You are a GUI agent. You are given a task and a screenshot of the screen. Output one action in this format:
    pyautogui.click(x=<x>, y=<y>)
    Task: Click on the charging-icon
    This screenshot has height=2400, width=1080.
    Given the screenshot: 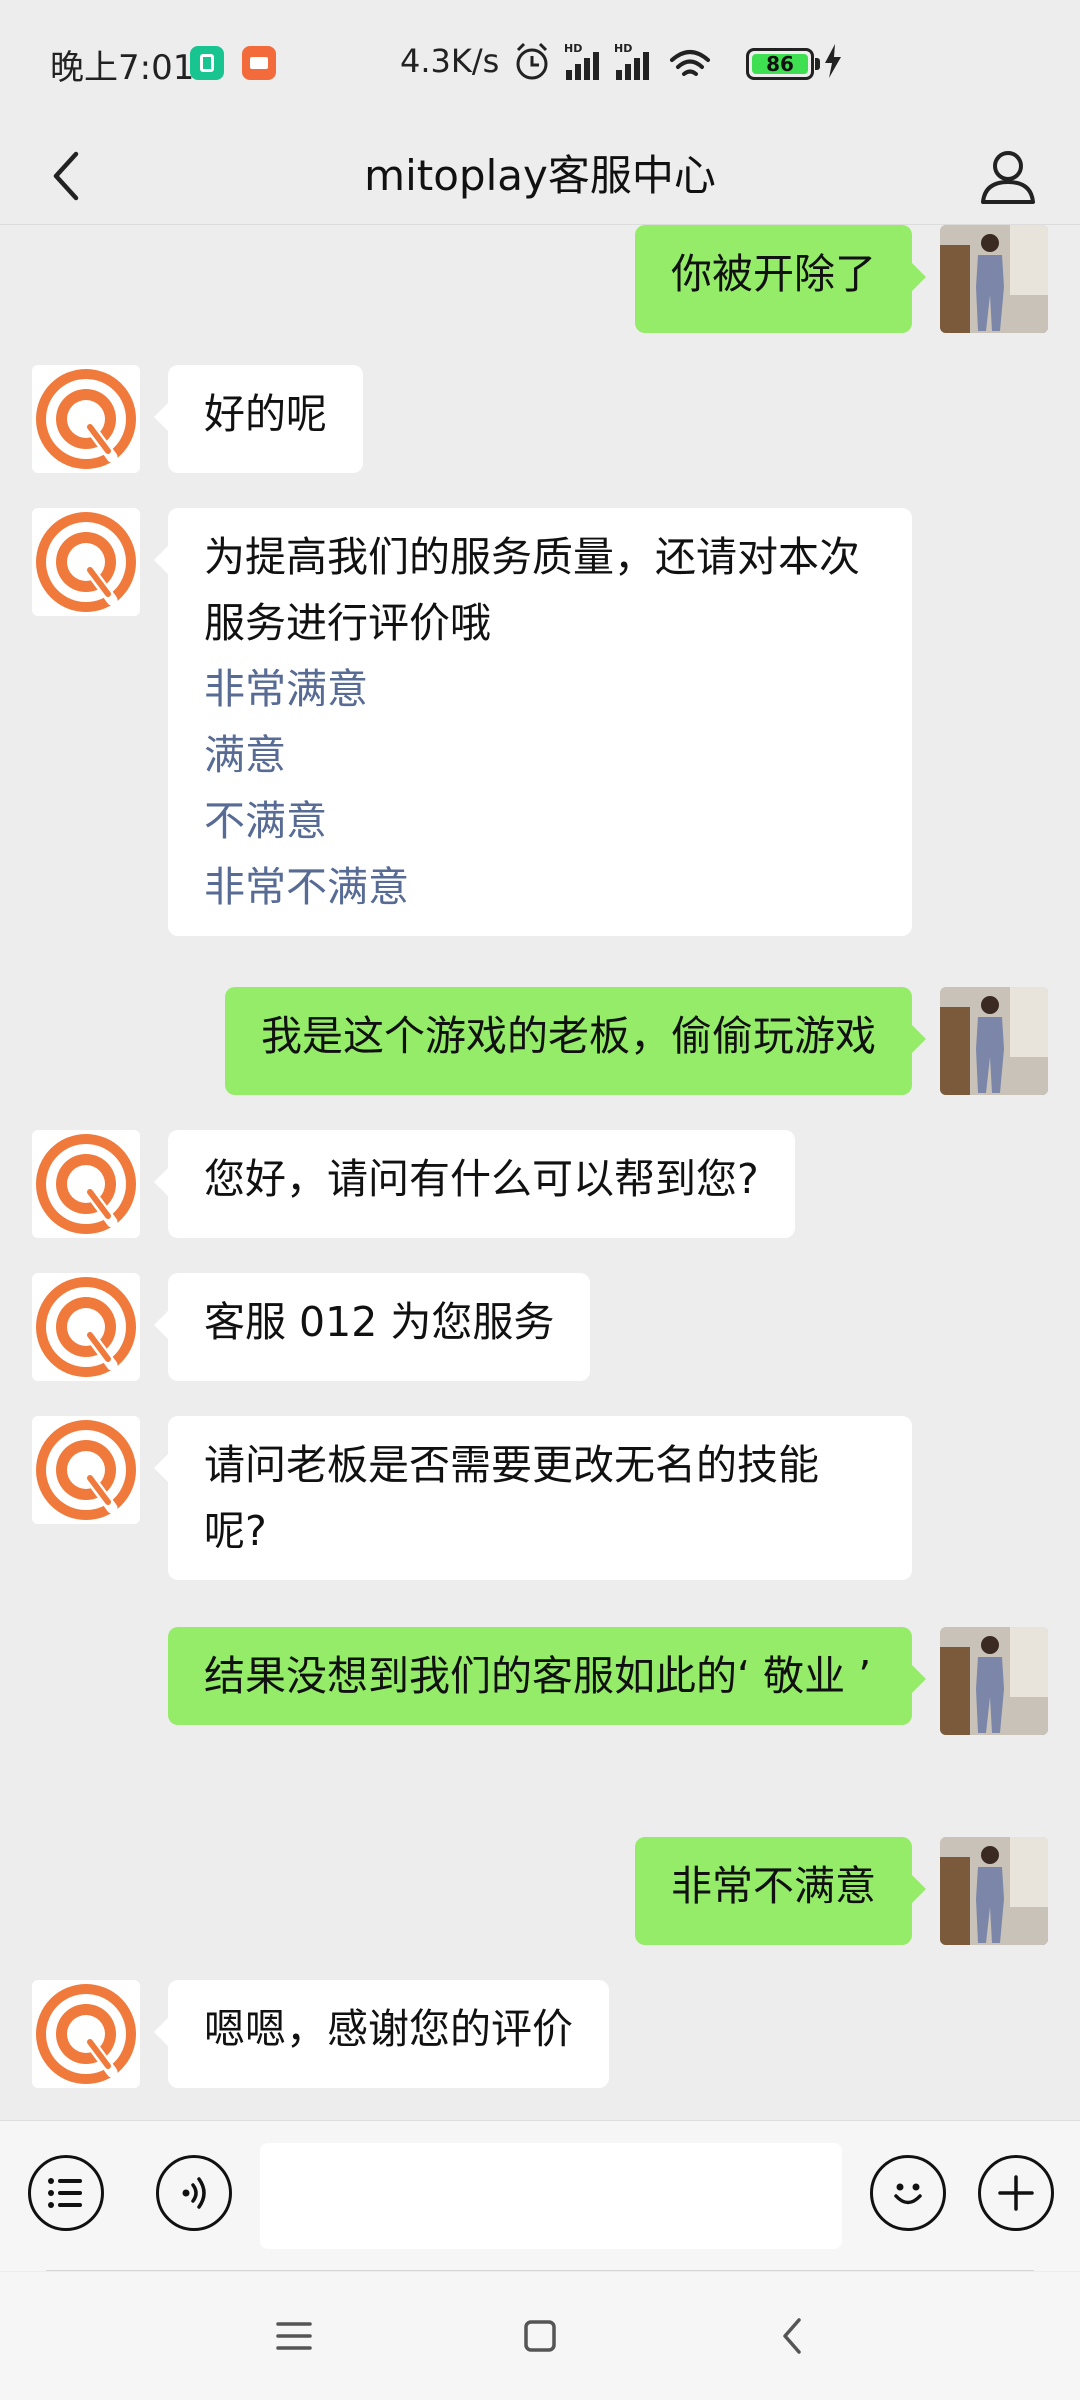 What is the action you would take?
    pyautogui.click(x=833, y=61)
    